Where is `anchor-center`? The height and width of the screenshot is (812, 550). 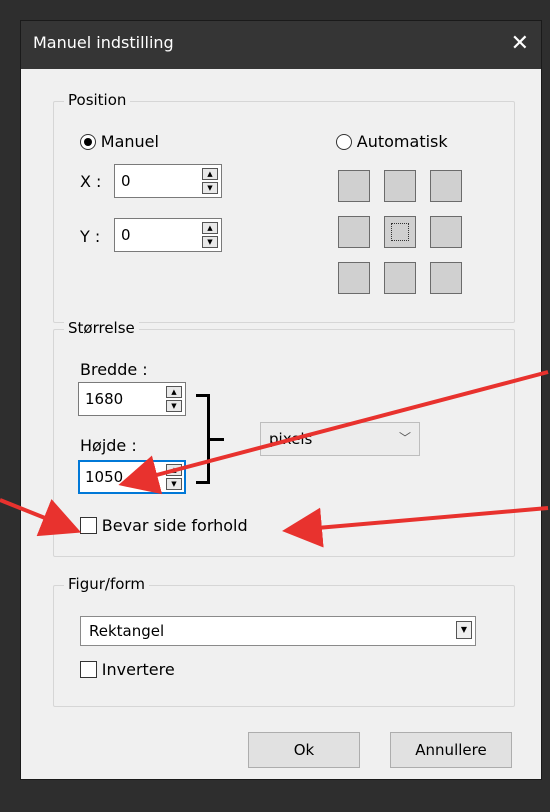 anchor-center is located at coordinates (400, 232).